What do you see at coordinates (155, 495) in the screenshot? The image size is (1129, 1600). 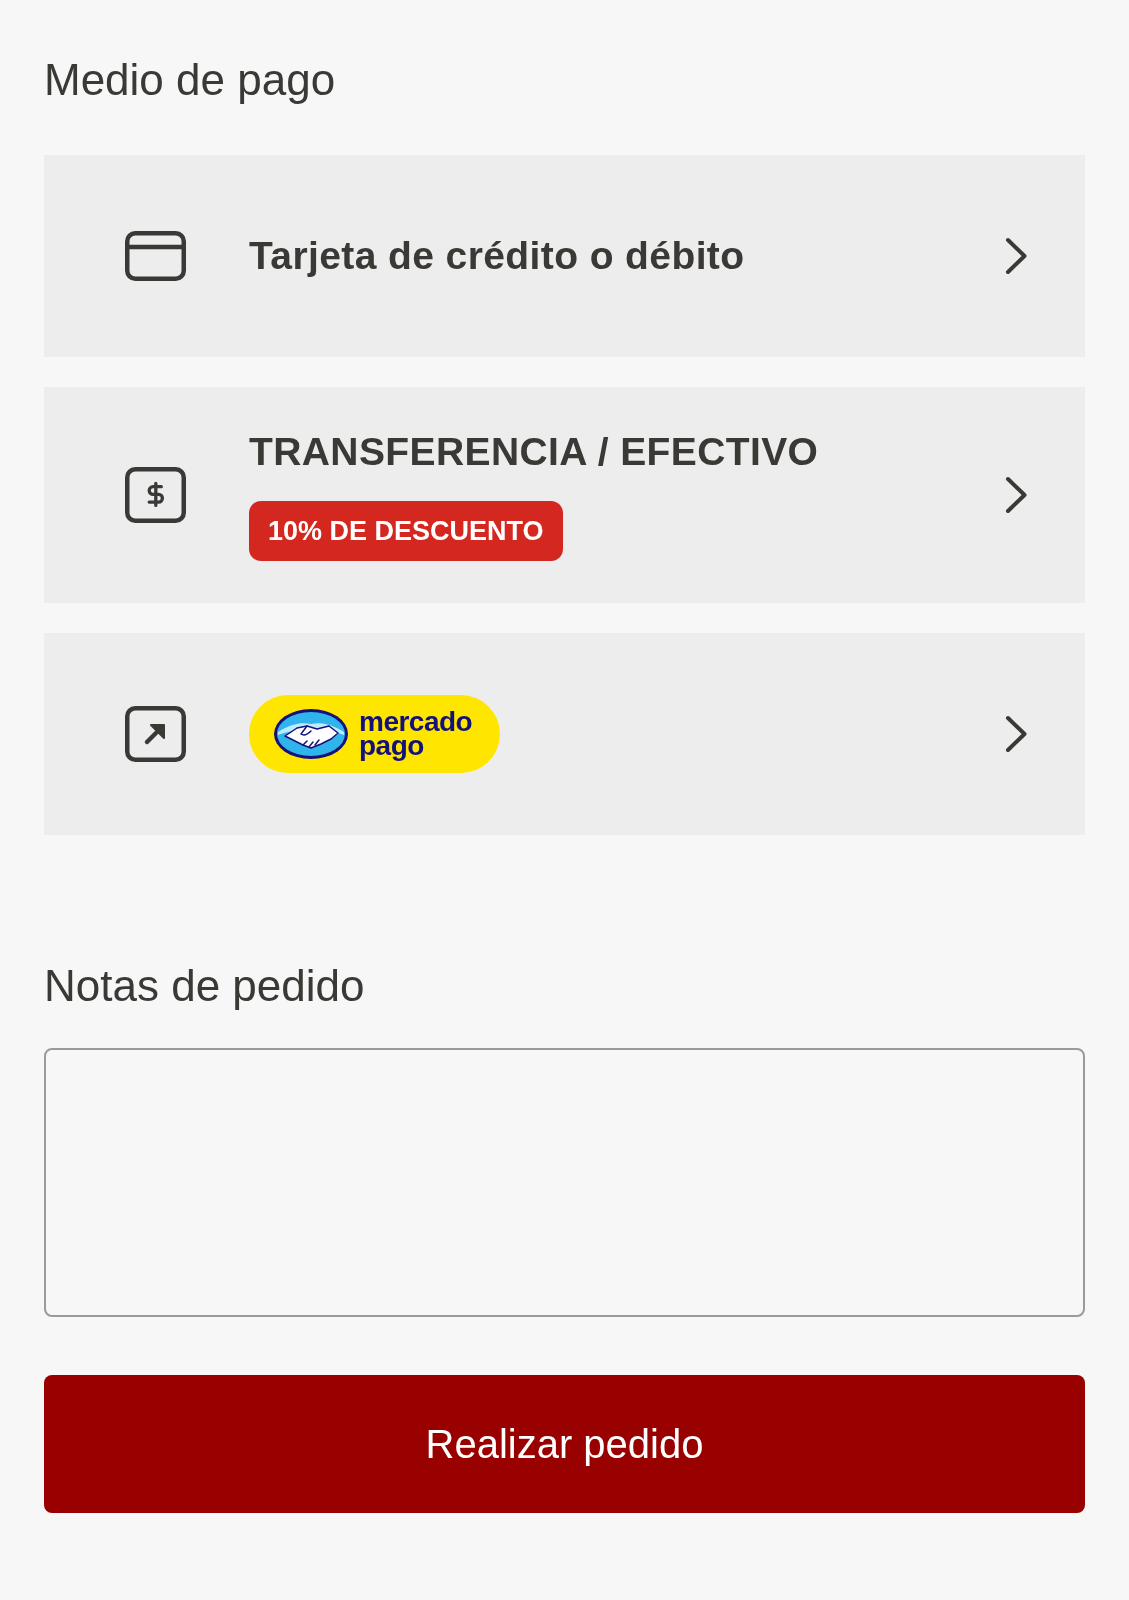 I see `dollar-icon` at bounding box center [155, 495].